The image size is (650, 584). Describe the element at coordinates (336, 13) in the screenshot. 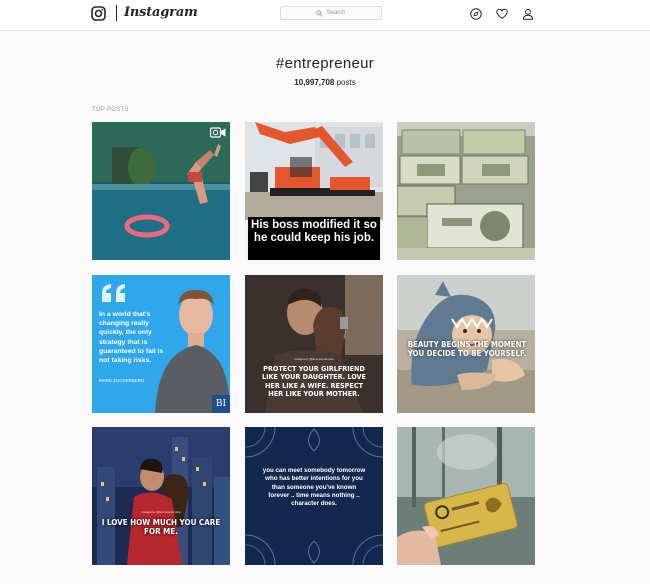

I see `search-placeholder: Search` at that location.